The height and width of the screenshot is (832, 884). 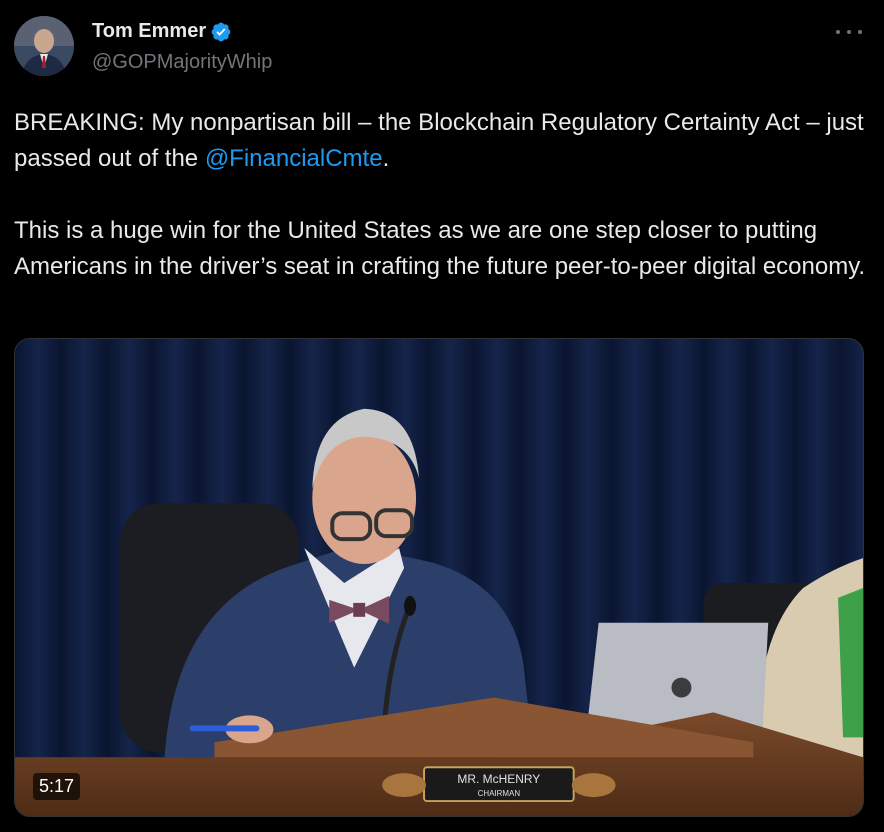 I want to click on nameplate-name: MR. McHENRY, so click(x=498, y=779).